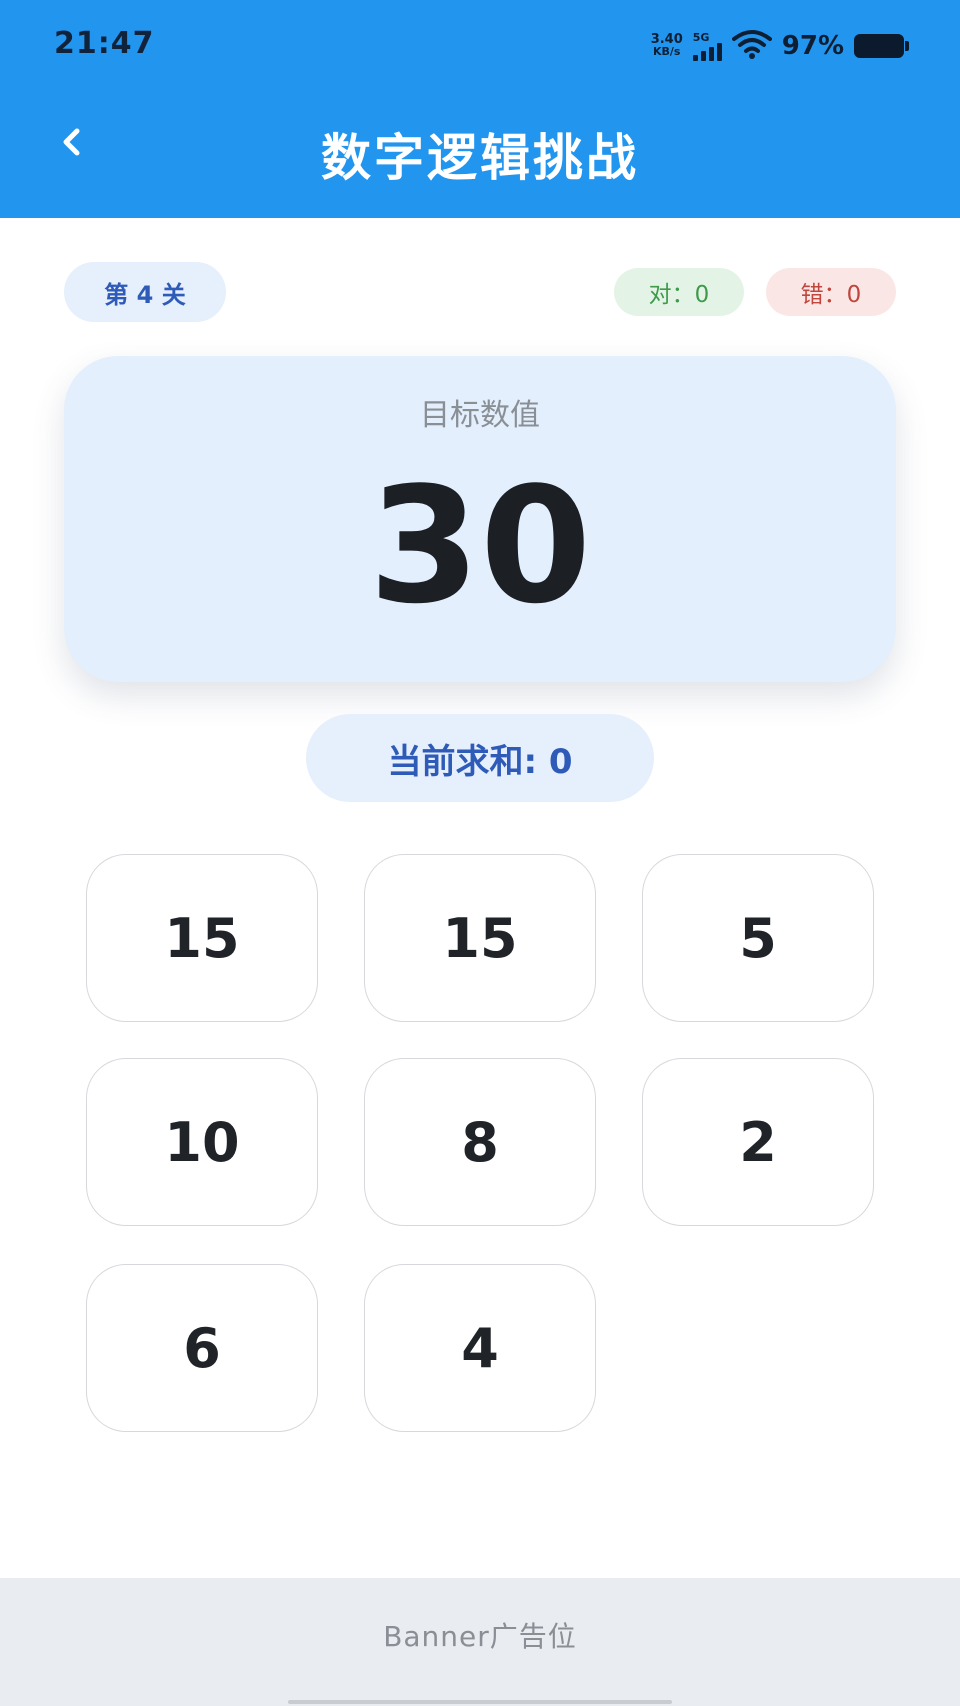 Image resolution: width=960 pixels, height=1706 pixels. What do you see at coordinates (480, 1636) in the screenshot?
I see `banner-ad-label: Banner广告位` at bounding box center [480, 1636].